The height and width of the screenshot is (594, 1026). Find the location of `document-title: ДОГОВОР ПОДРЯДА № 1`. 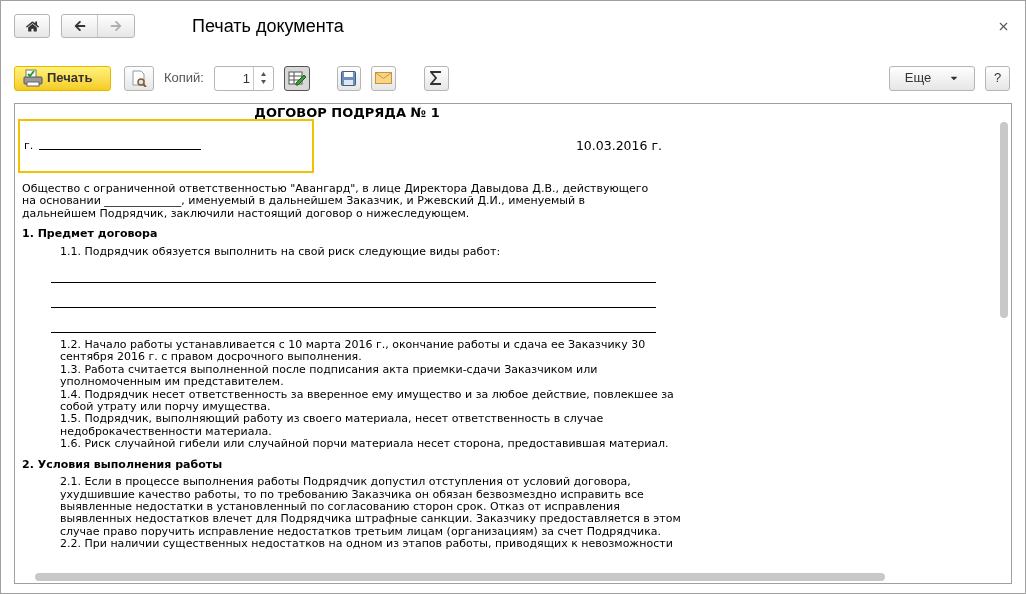

document-title: ДОГОВОР ПОДРЯДА № 1 is located at coordinates (347, 113).